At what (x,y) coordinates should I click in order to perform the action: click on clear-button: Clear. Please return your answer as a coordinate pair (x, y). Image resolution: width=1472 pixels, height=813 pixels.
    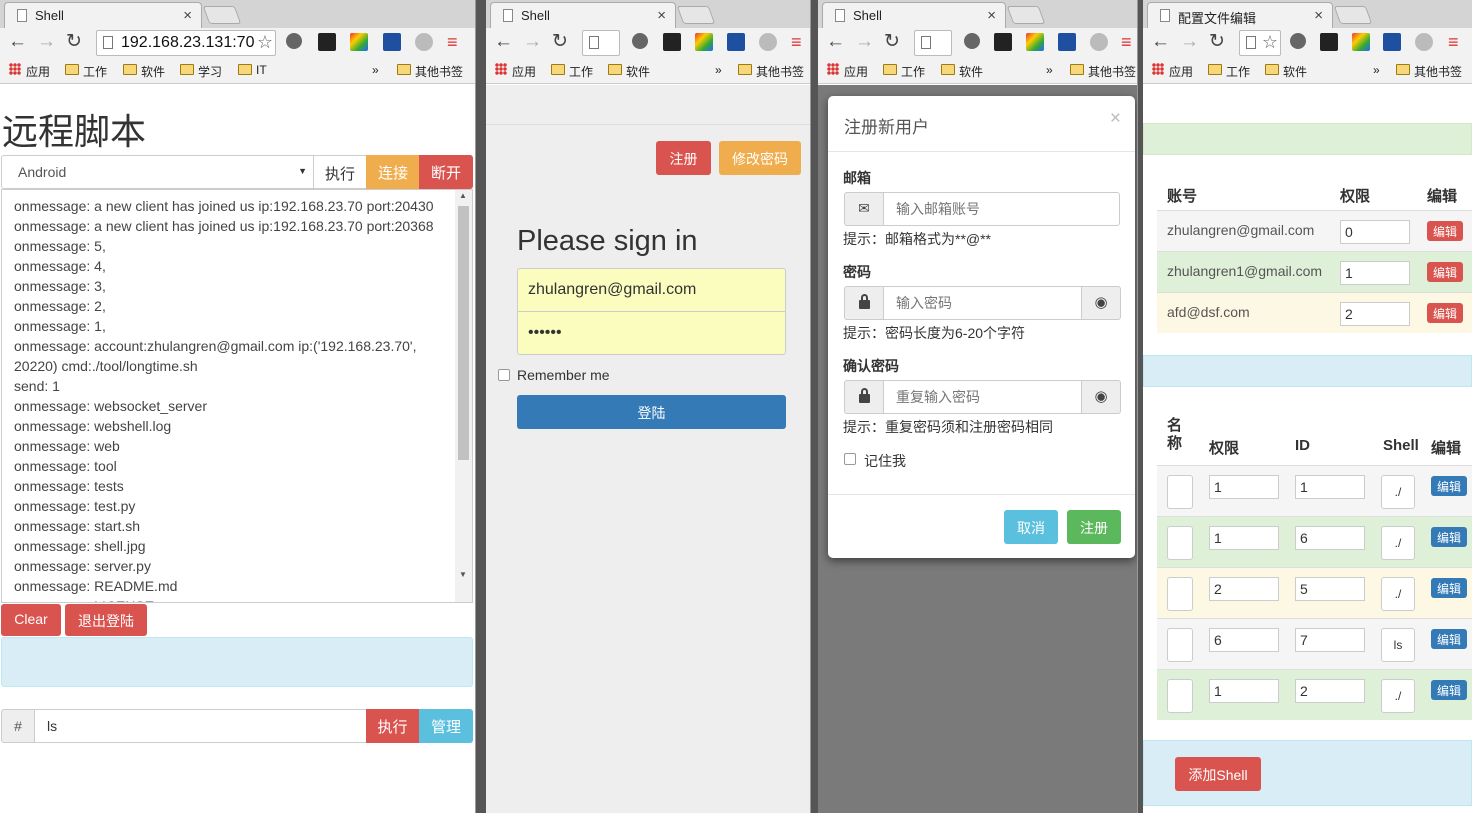
    Looking at the image, I should click on (31, 620).